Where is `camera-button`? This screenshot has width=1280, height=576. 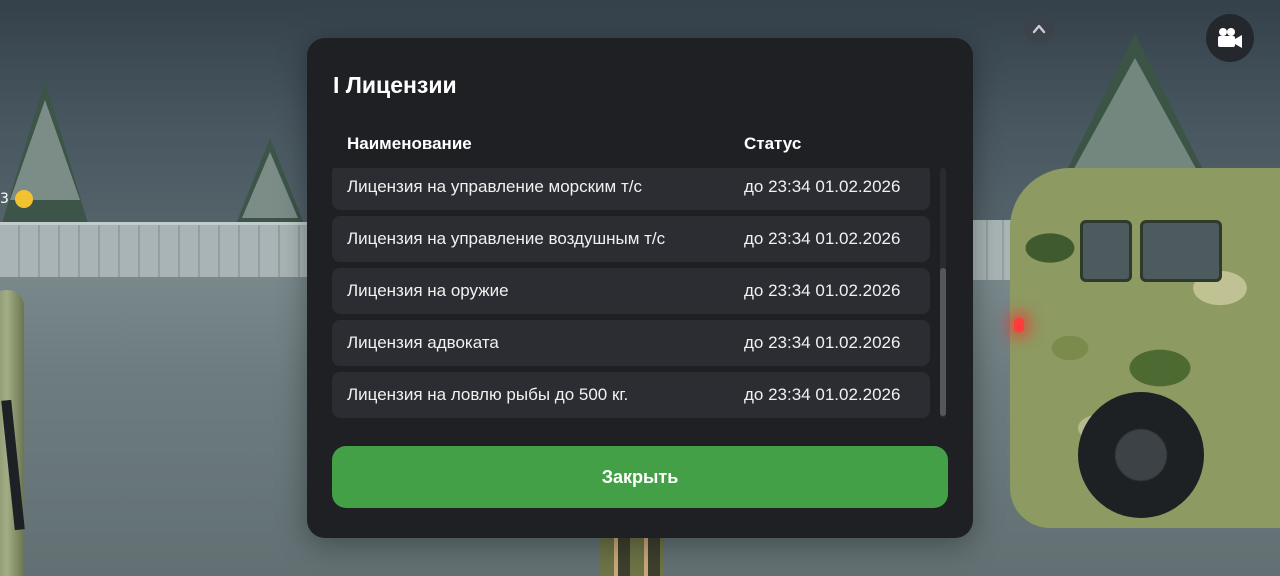
camera-button is located at coordinates (1230, 38).